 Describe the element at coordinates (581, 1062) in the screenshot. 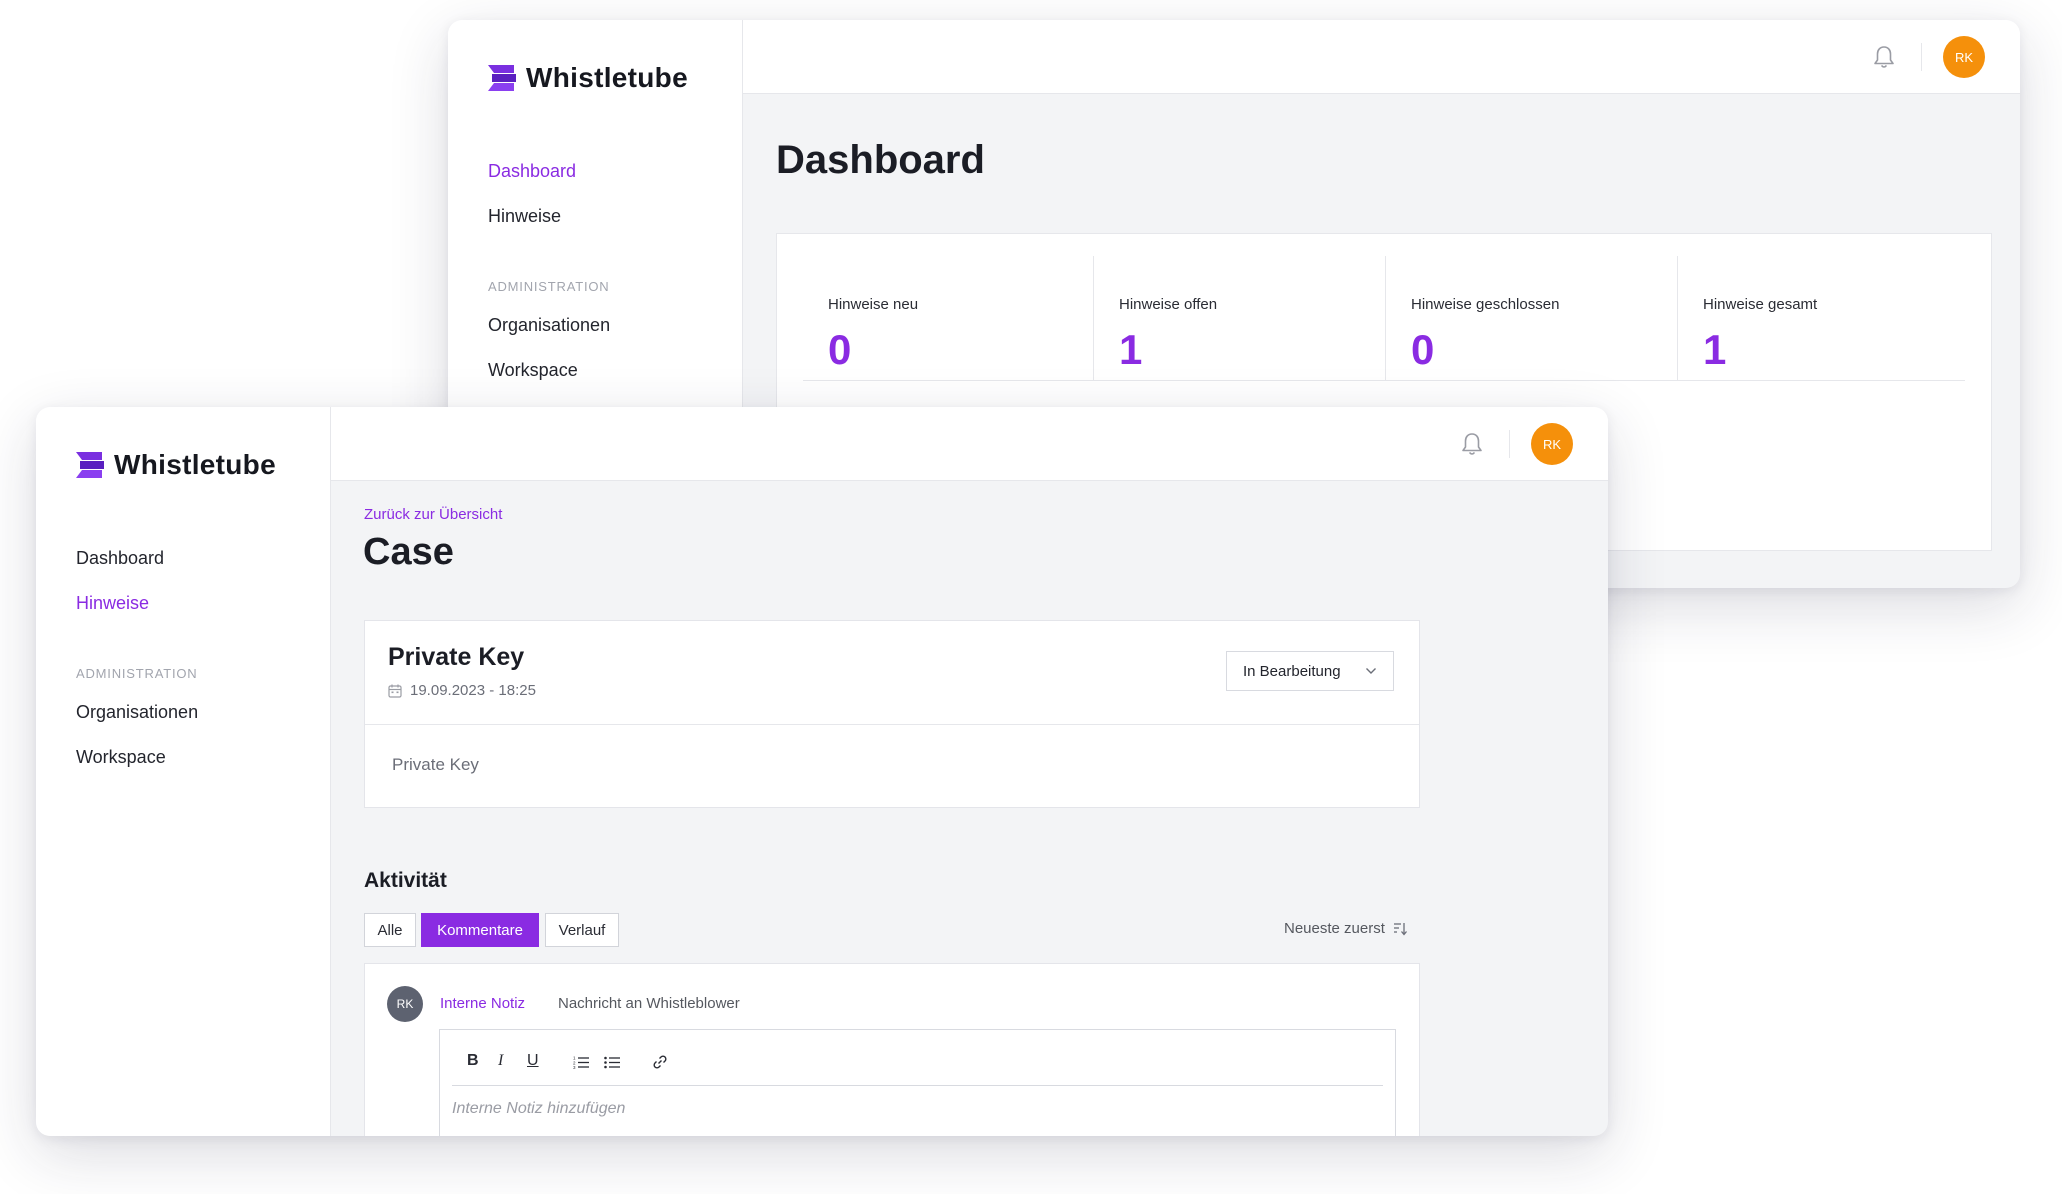

I see `ordered-list-icon: 1 2 3` at that location.